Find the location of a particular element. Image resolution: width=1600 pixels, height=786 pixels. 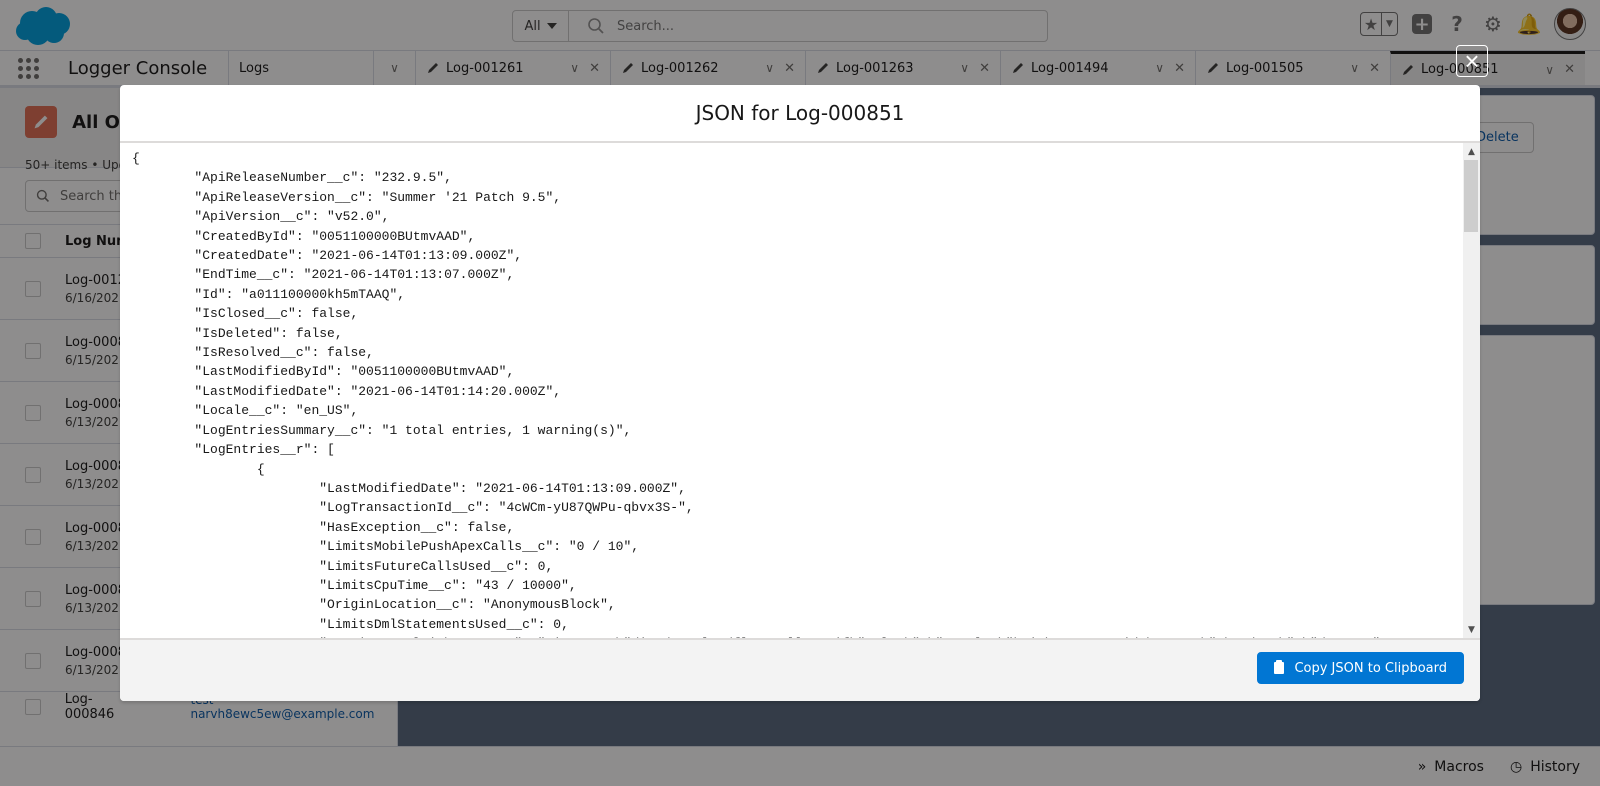

modal-close-button: × is located at coordinates (1472, 61).